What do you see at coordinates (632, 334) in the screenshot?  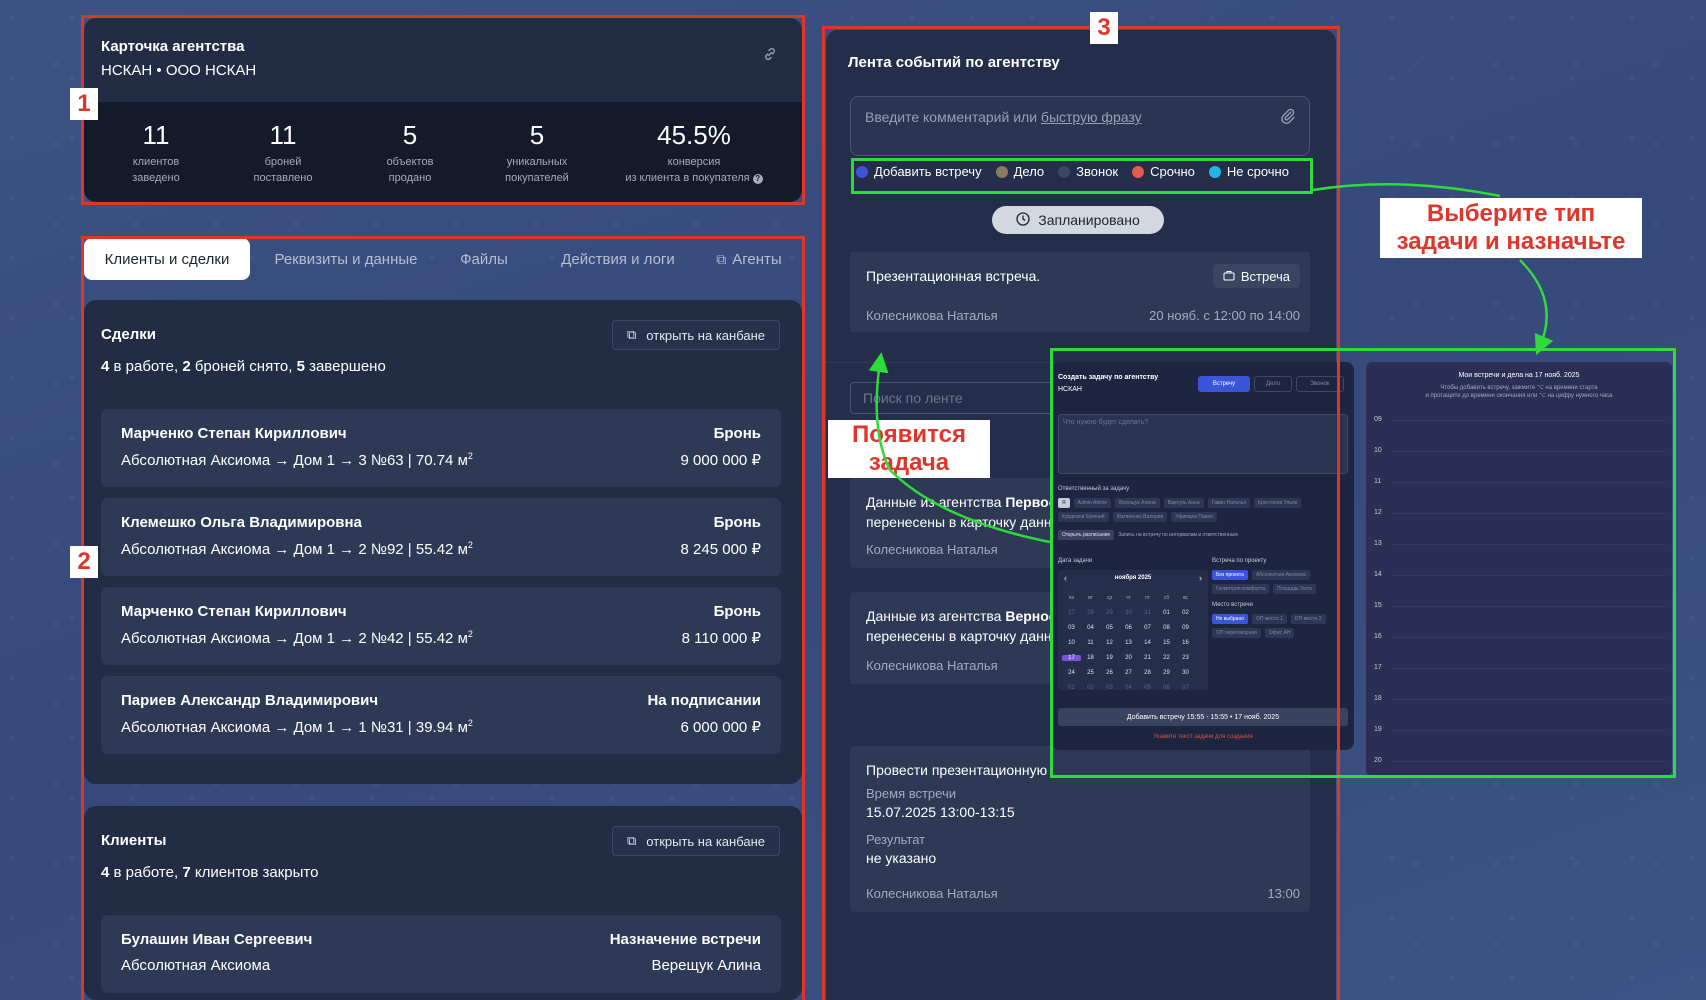 I see `external-link-icon: ⧉` at bounding box center [632, 334].